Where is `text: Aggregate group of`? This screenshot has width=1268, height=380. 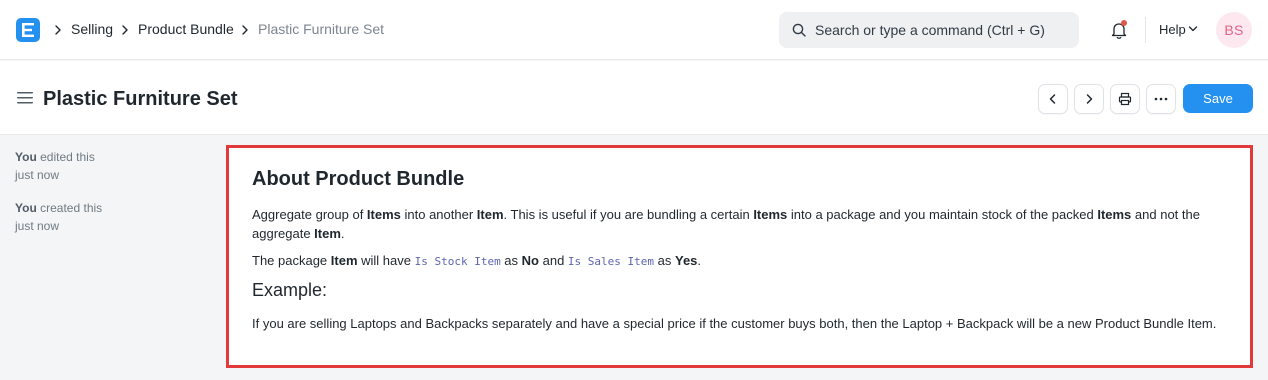 text: Aggregate group of is located at coordinates (309, 214).